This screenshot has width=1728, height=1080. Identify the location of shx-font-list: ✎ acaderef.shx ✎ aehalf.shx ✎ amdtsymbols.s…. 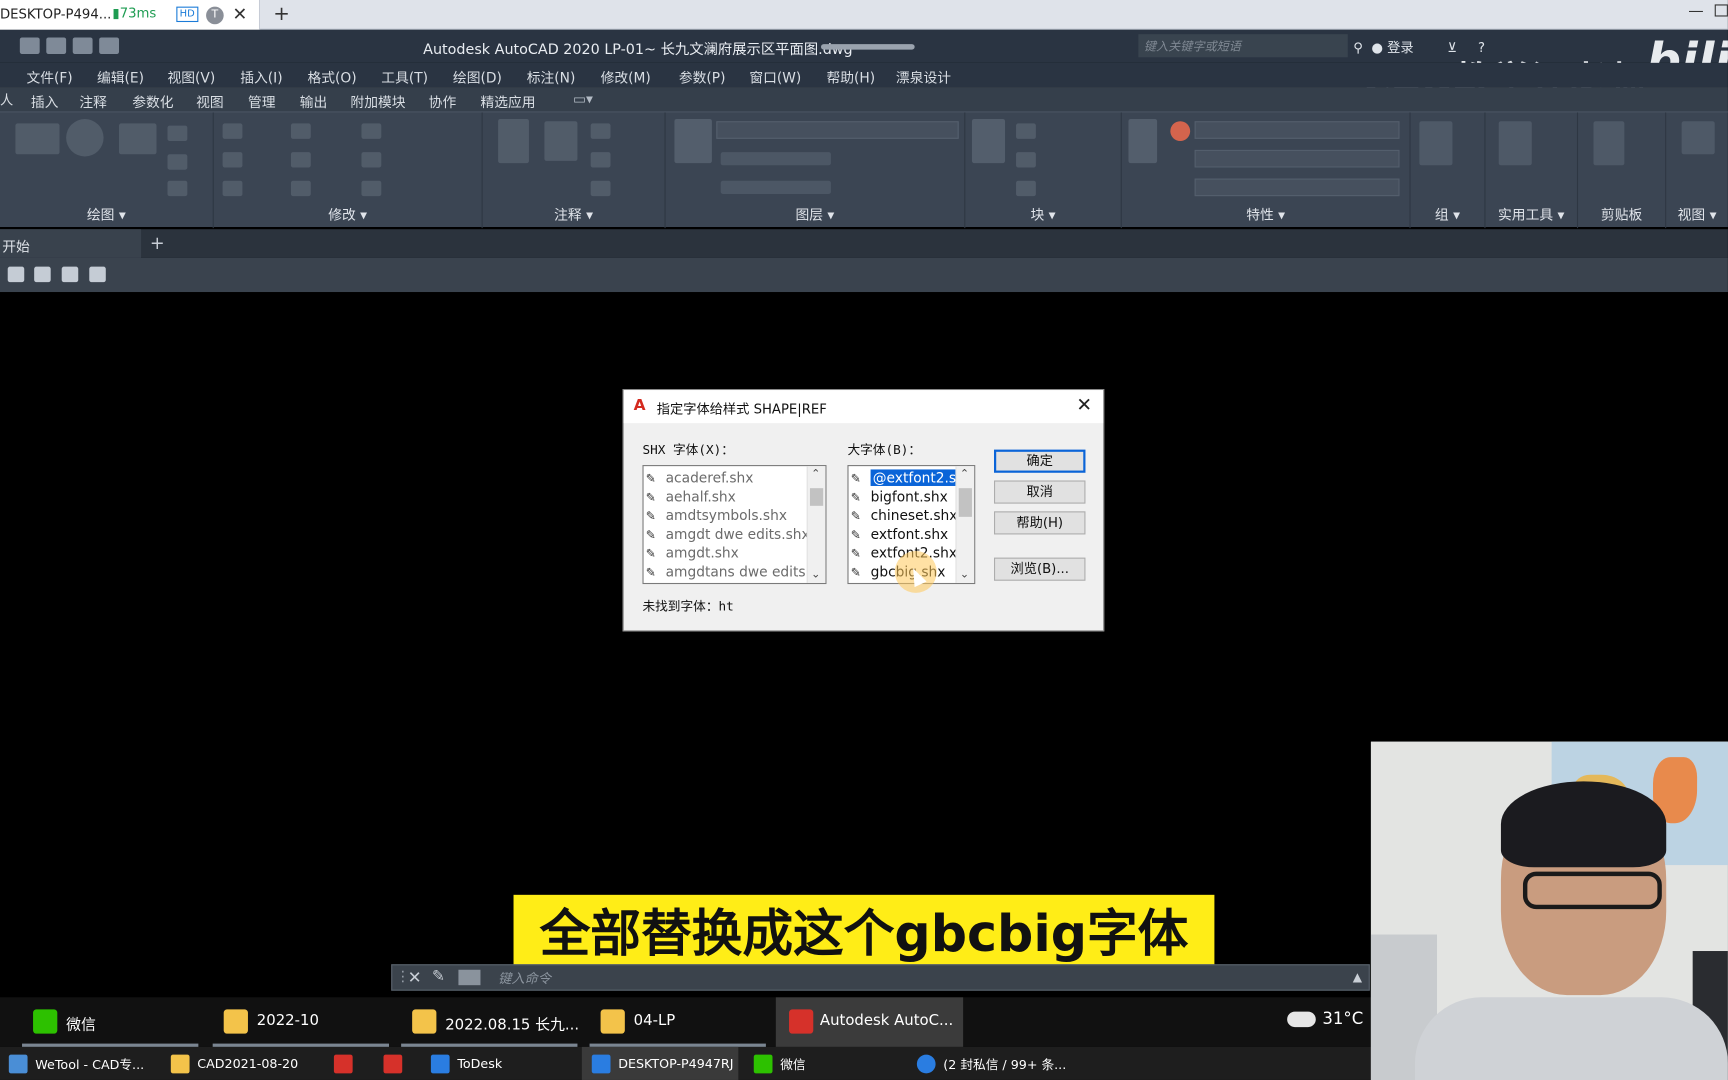
(734, 525).